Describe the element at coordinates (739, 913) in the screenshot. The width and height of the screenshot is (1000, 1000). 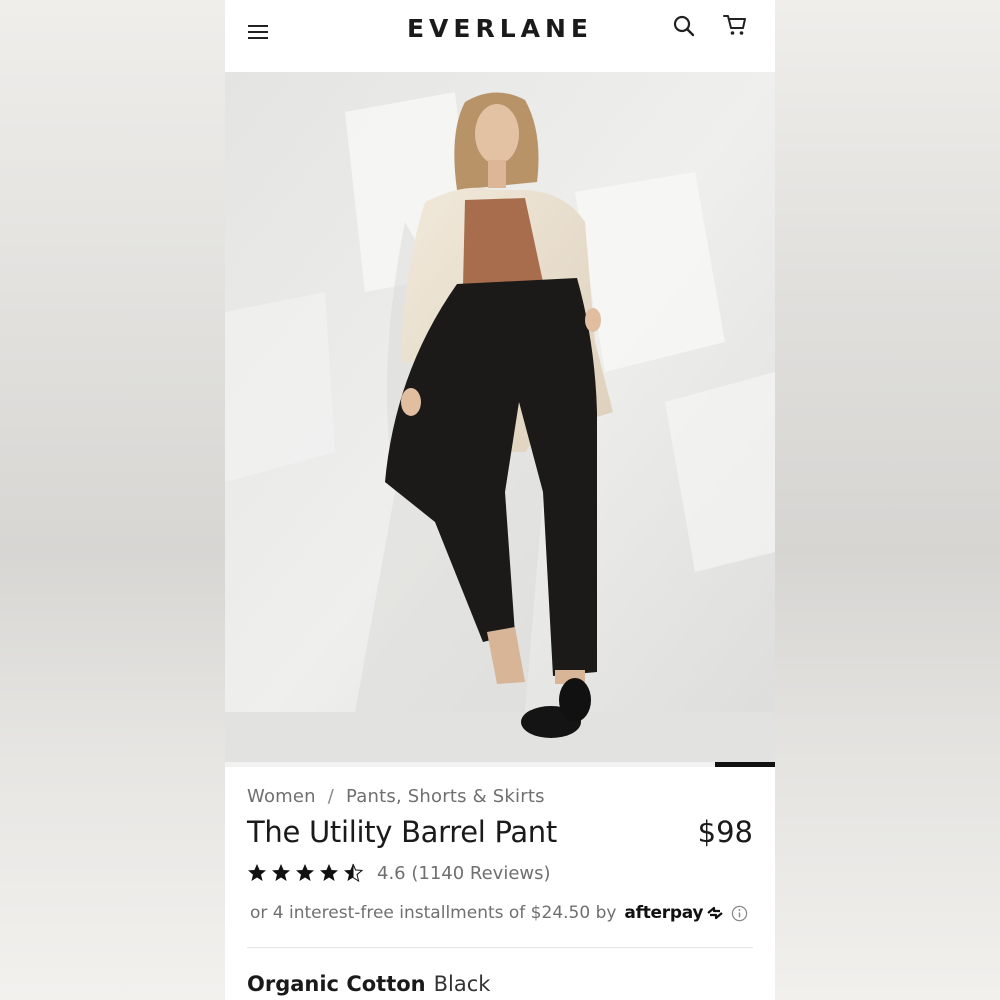
I see `info-icon` at that location.